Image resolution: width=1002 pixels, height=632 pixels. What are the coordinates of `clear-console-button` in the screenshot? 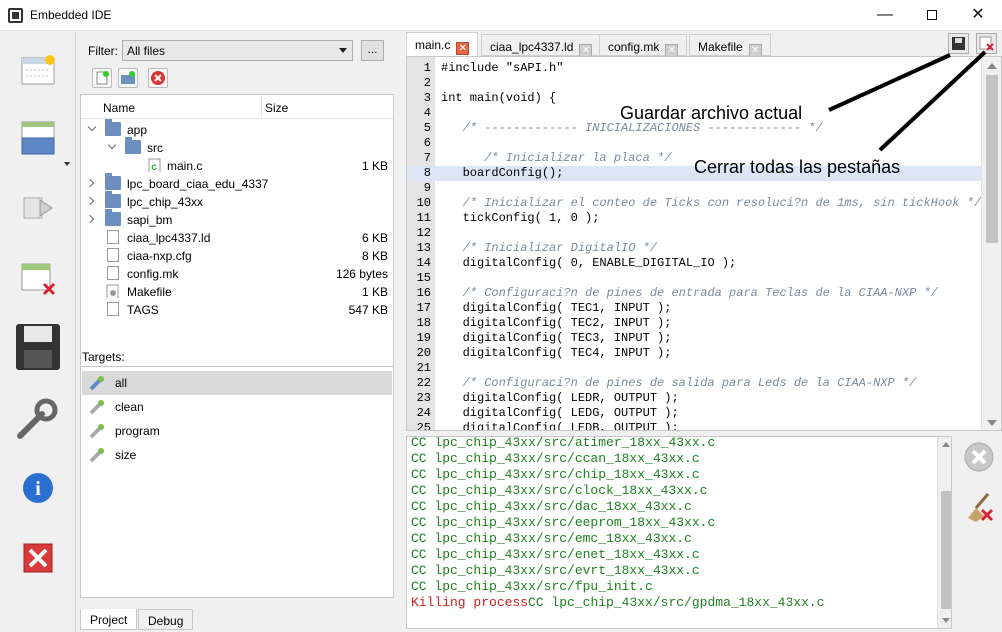 It's located at (979, 507).